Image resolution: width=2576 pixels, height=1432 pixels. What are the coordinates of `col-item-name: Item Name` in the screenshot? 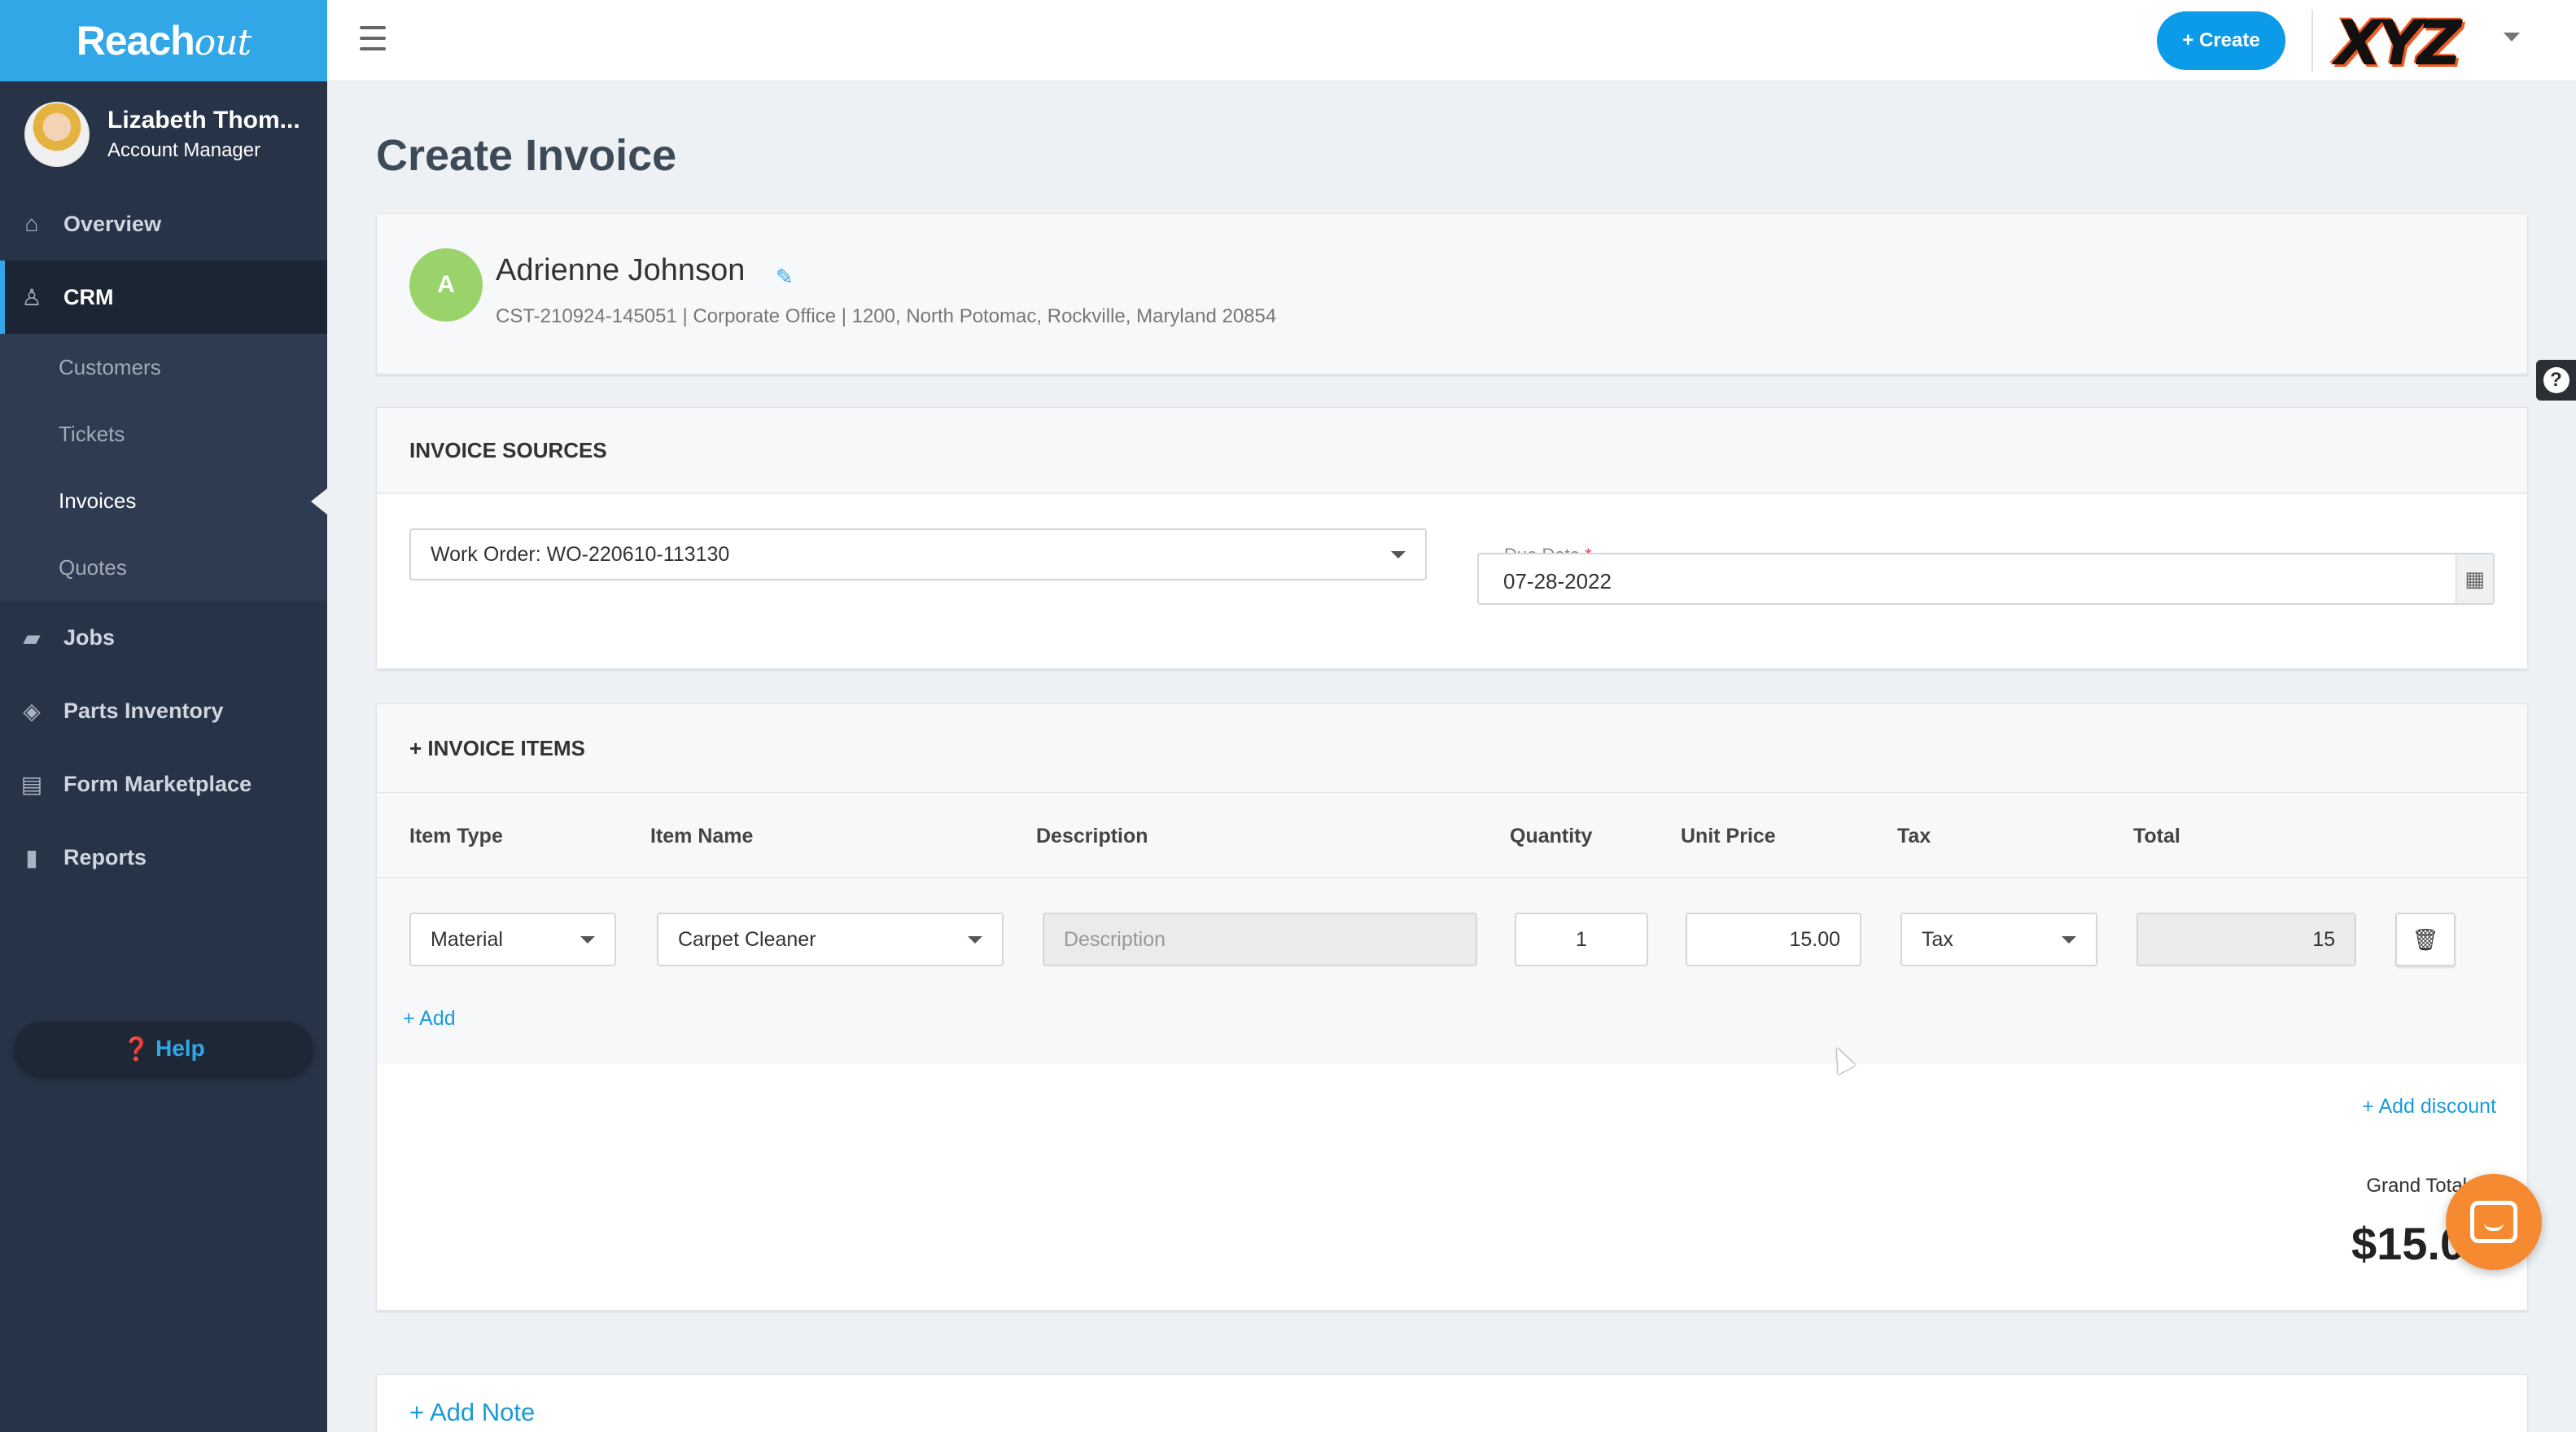 It's located at (702, 836).